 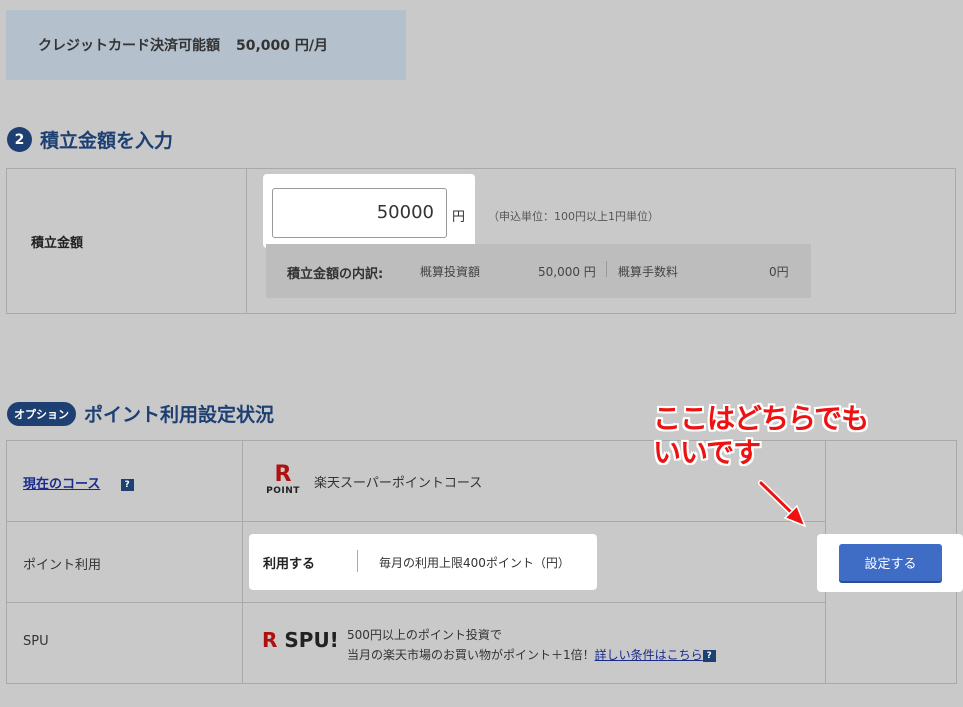 I want to click on point-logo-text: POINT, so click(x=283, y=491).